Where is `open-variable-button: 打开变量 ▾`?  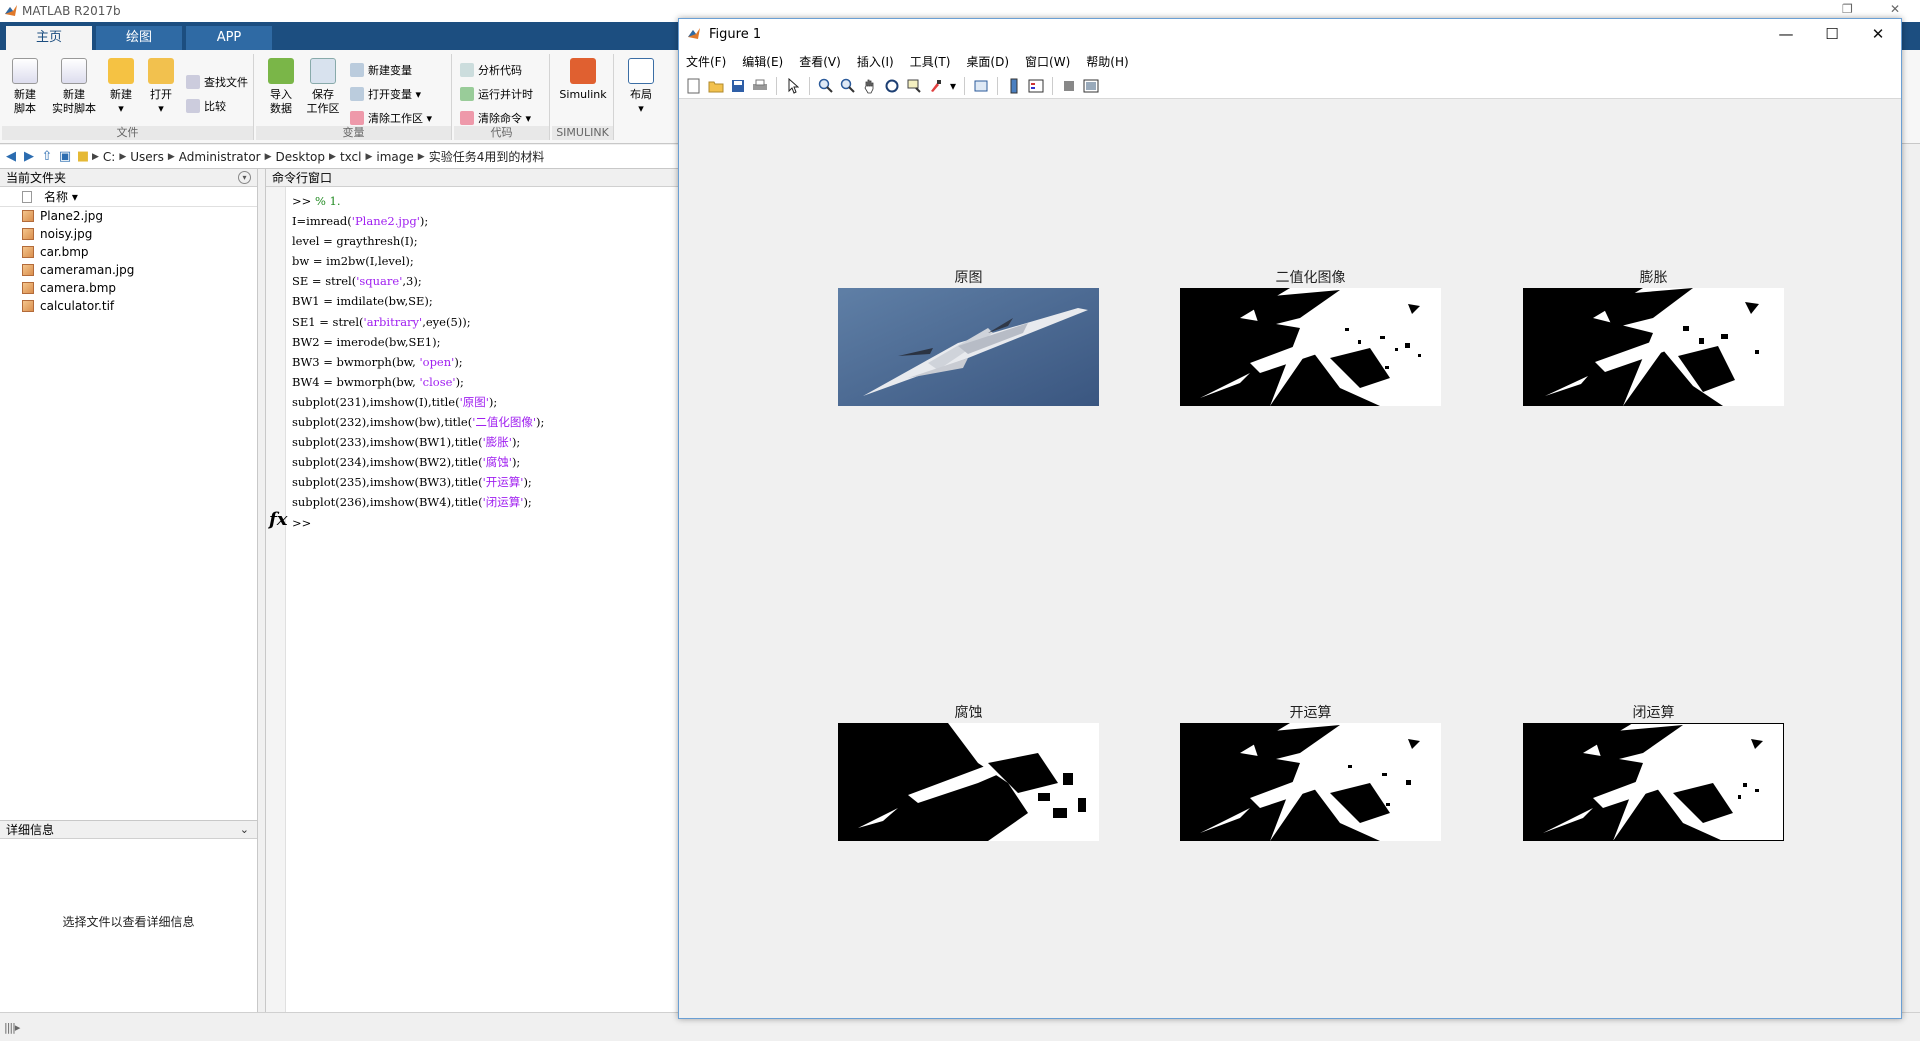 open-variable-button: 打开变量 ▾ is located at coordinates (385, 94).